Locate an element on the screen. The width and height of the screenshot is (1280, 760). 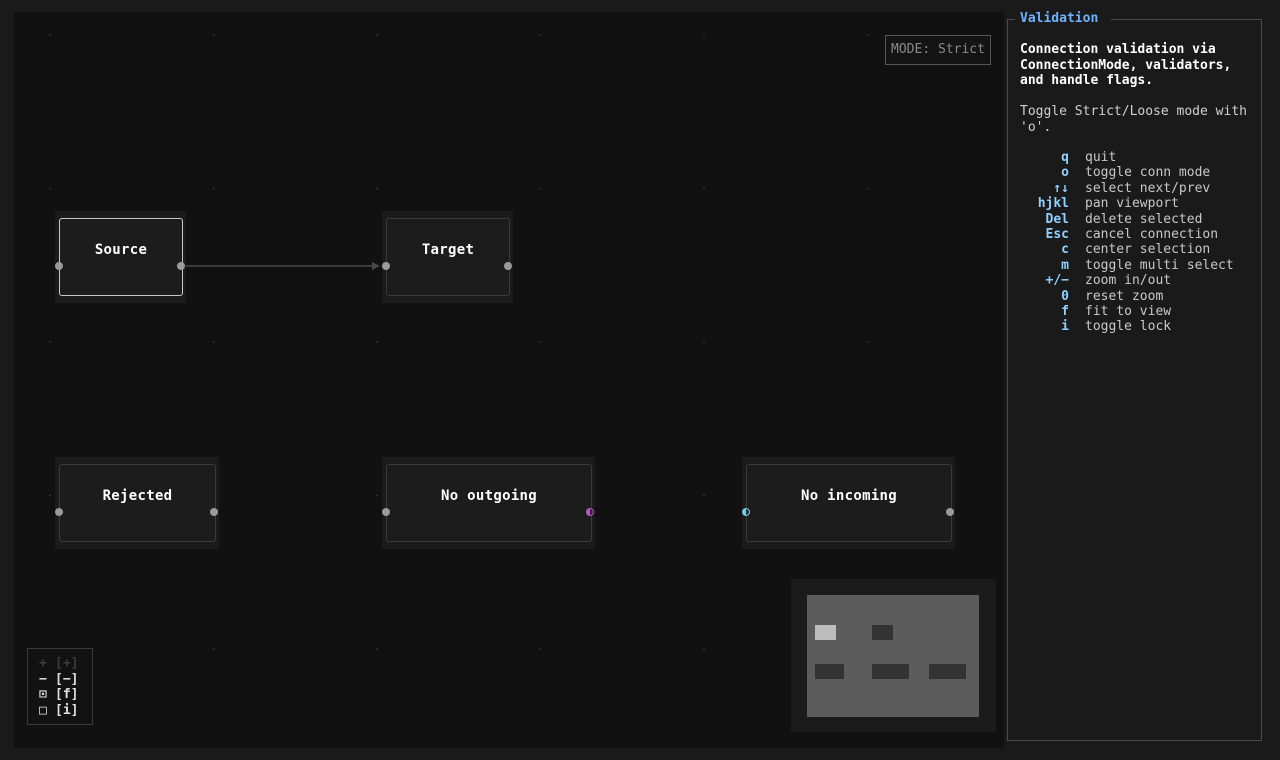
key: c is located at coordinates (1065, 250).